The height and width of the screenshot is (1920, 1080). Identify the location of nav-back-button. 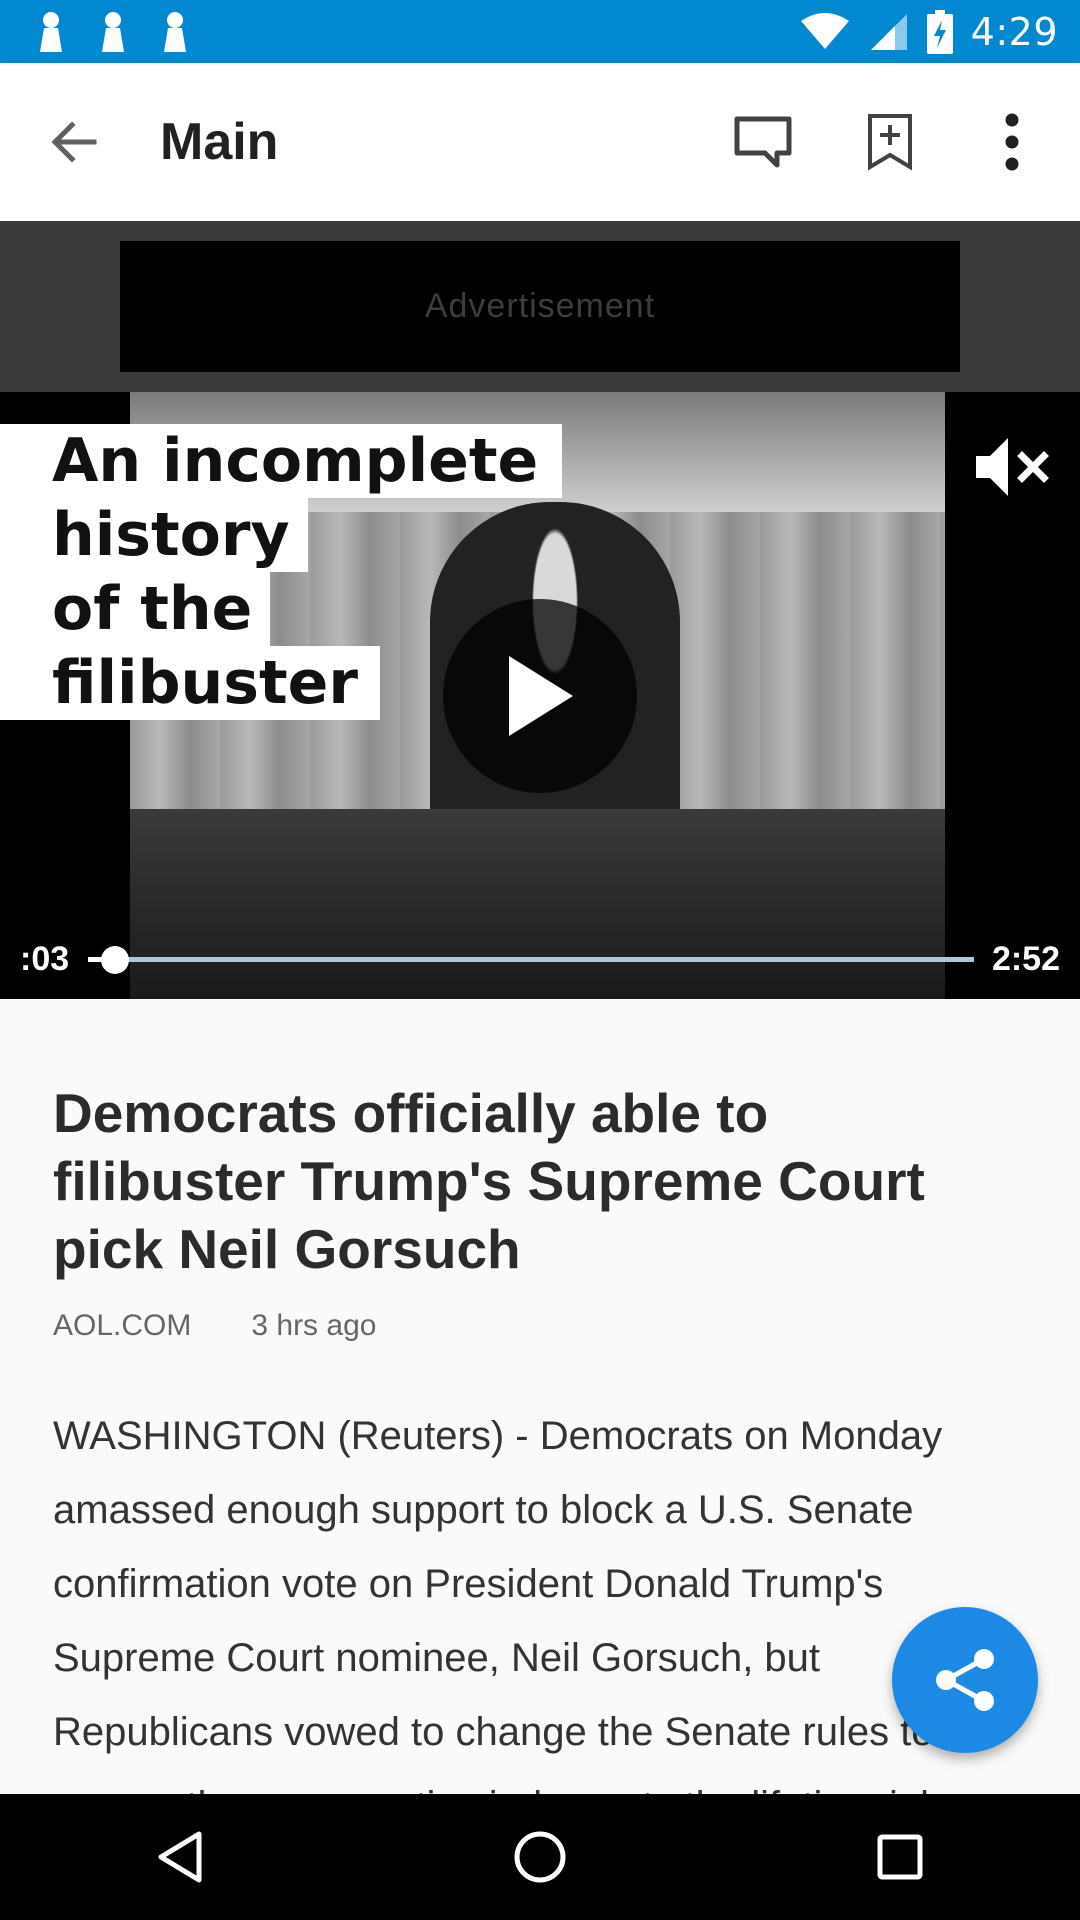
(180, 1857).